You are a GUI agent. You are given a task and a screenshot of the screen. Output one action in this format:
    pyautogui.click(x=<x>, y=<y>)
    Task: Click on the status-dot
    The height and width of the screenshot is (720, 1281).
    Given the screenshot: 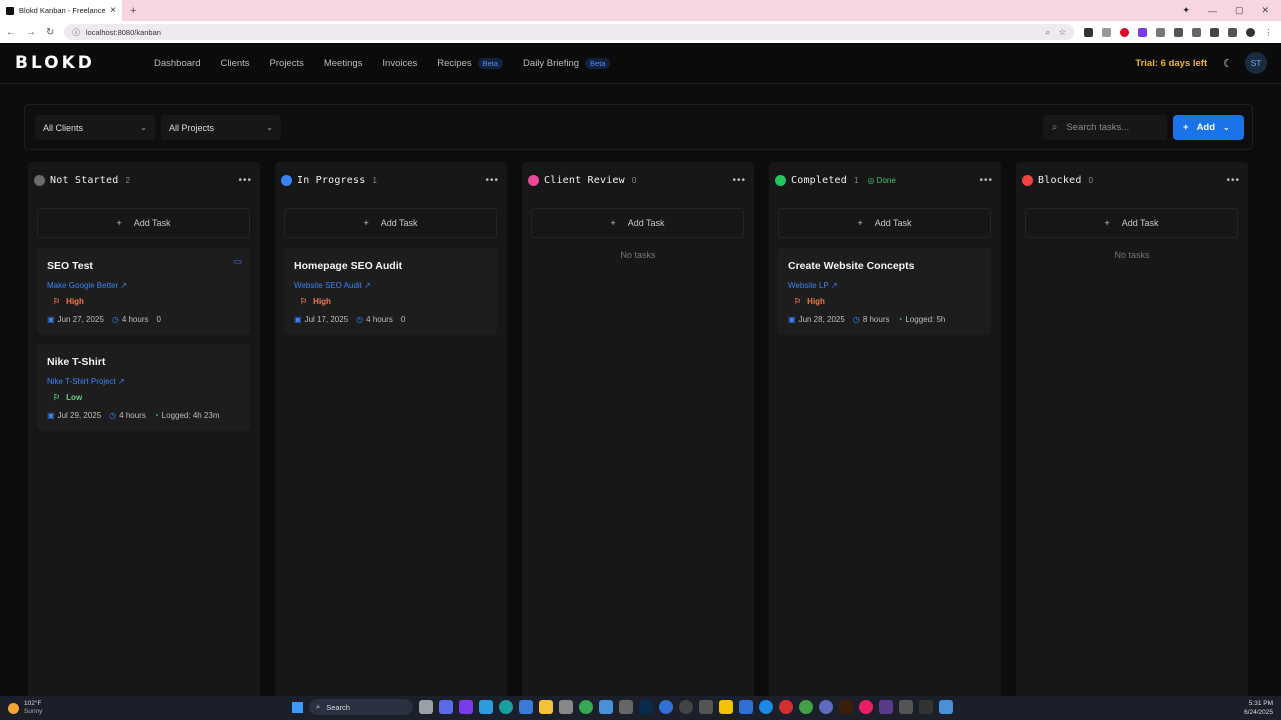 What is the action you would take?
    pyautogui.click(x=286, y=180)
    